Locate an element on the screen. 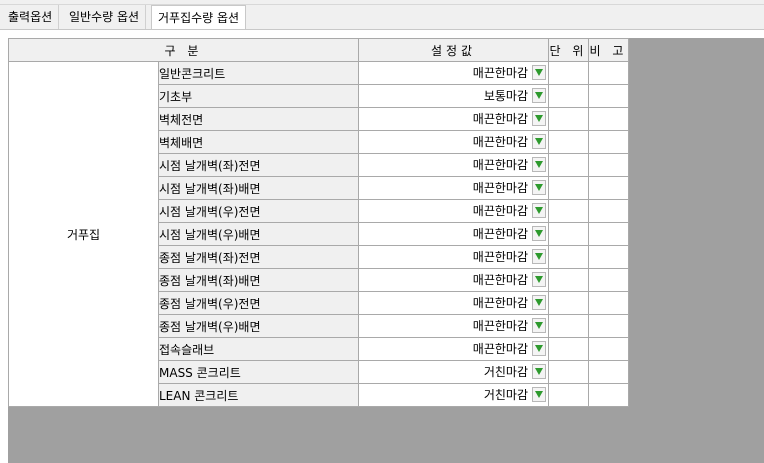 This screenshot has height=463, width=764. item-label: 종점 날개벽(좌)배면 is located at coordinates (258, 280).